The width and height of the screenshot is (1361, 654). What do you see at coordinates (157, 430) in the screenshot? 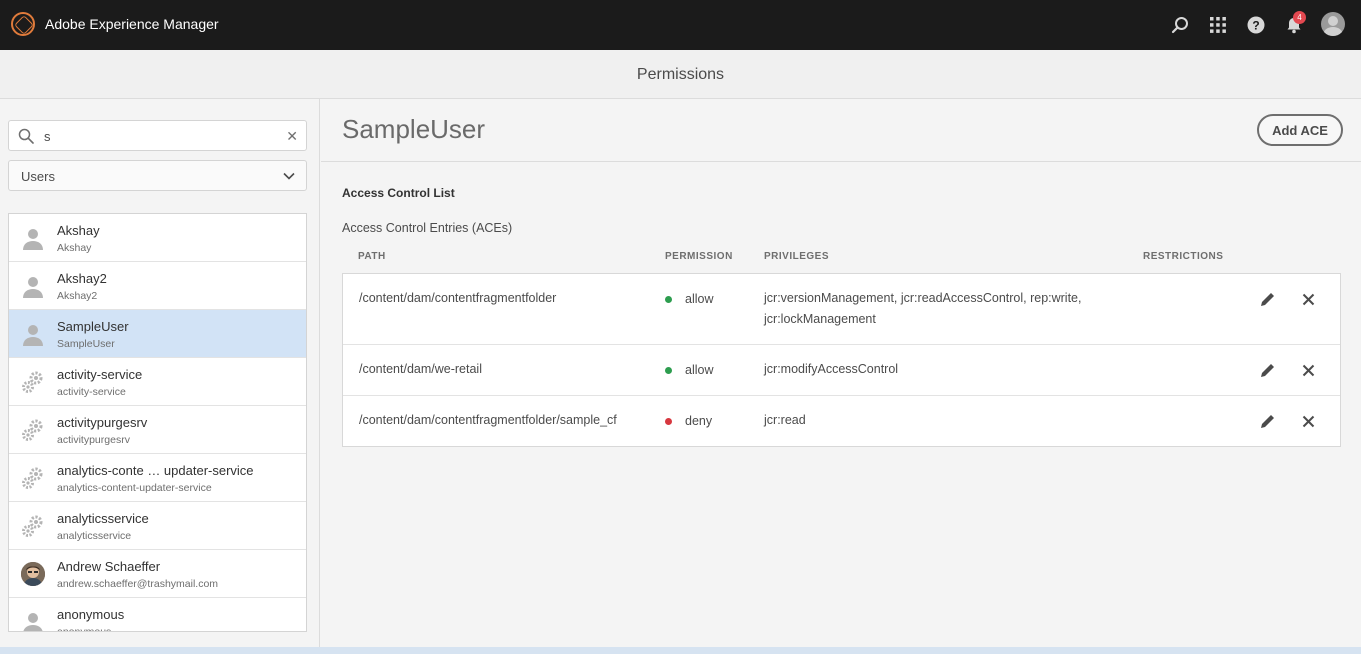
I see `list-item: activitypurgesrv activitypurgesrv` at bounding box center [157, 430].